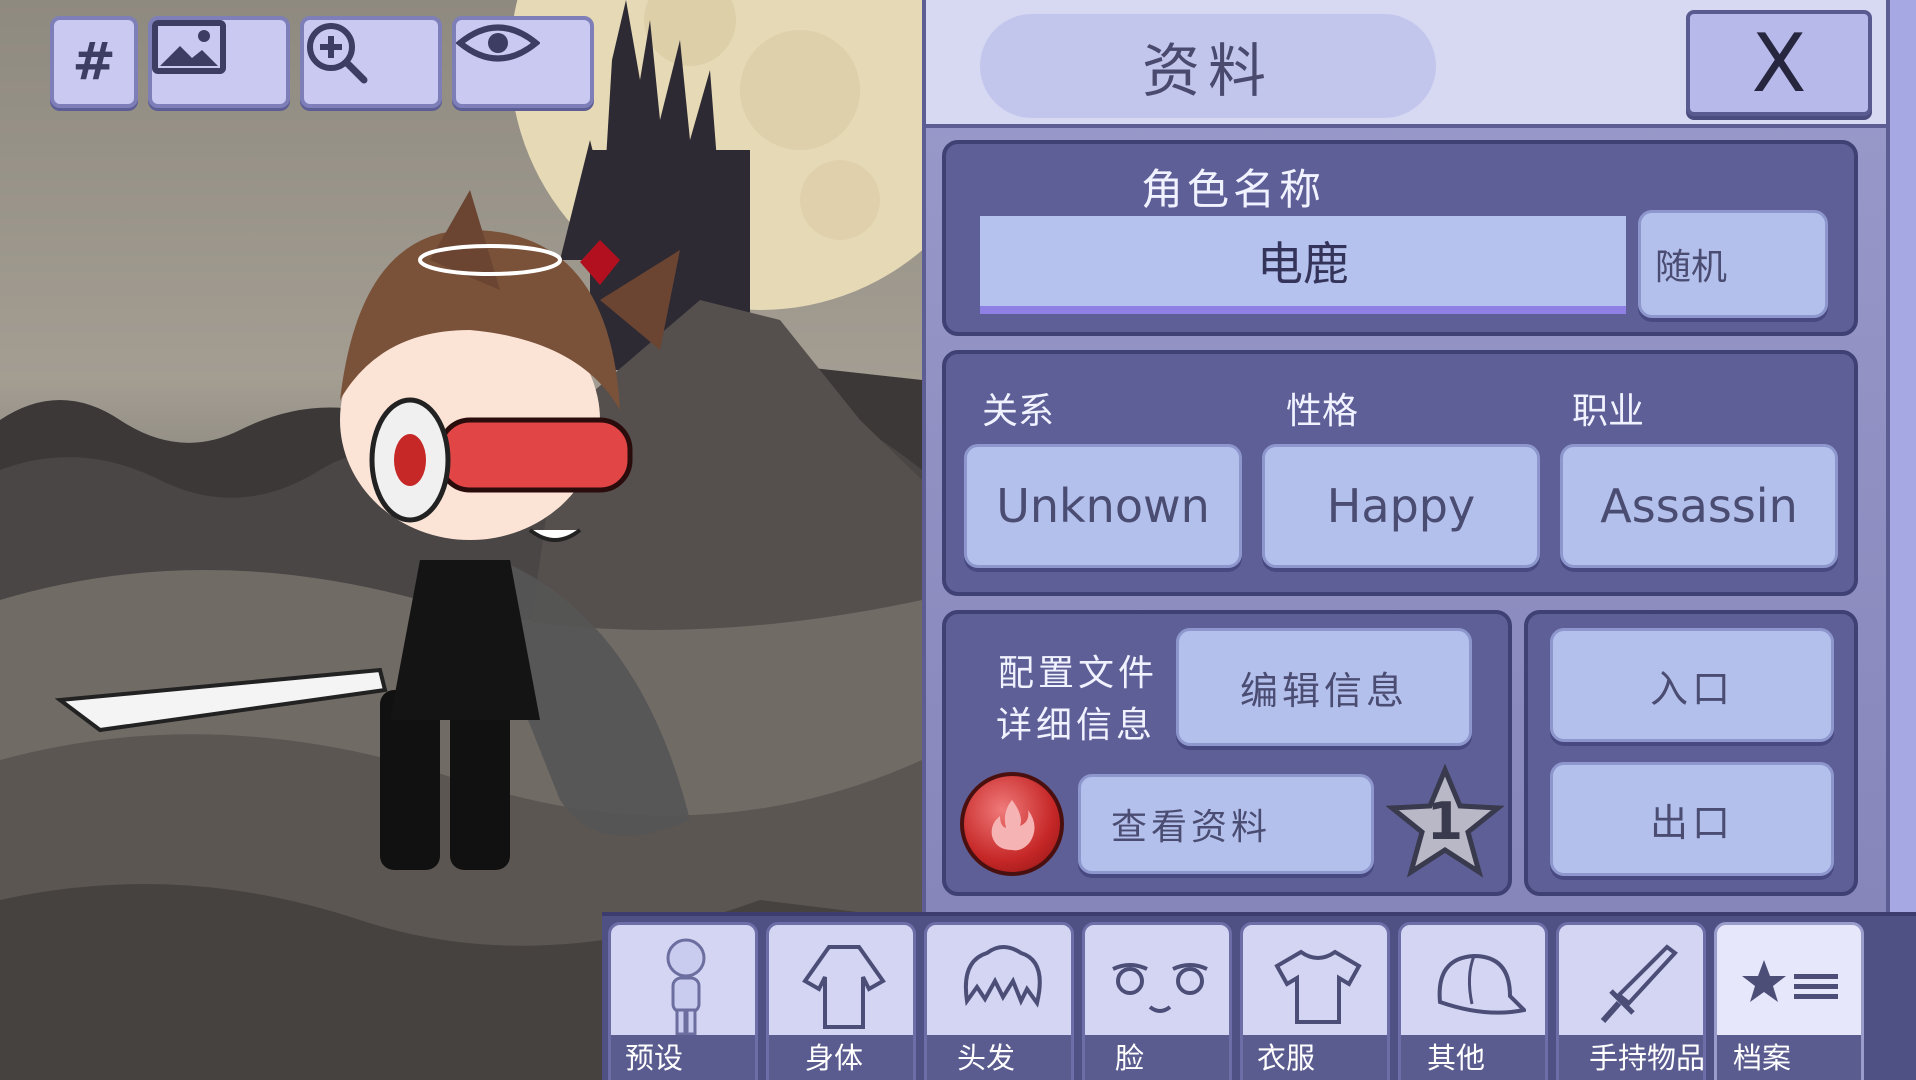  I want to click on edit-info-button: 编辑信息, so click(1324, 687).